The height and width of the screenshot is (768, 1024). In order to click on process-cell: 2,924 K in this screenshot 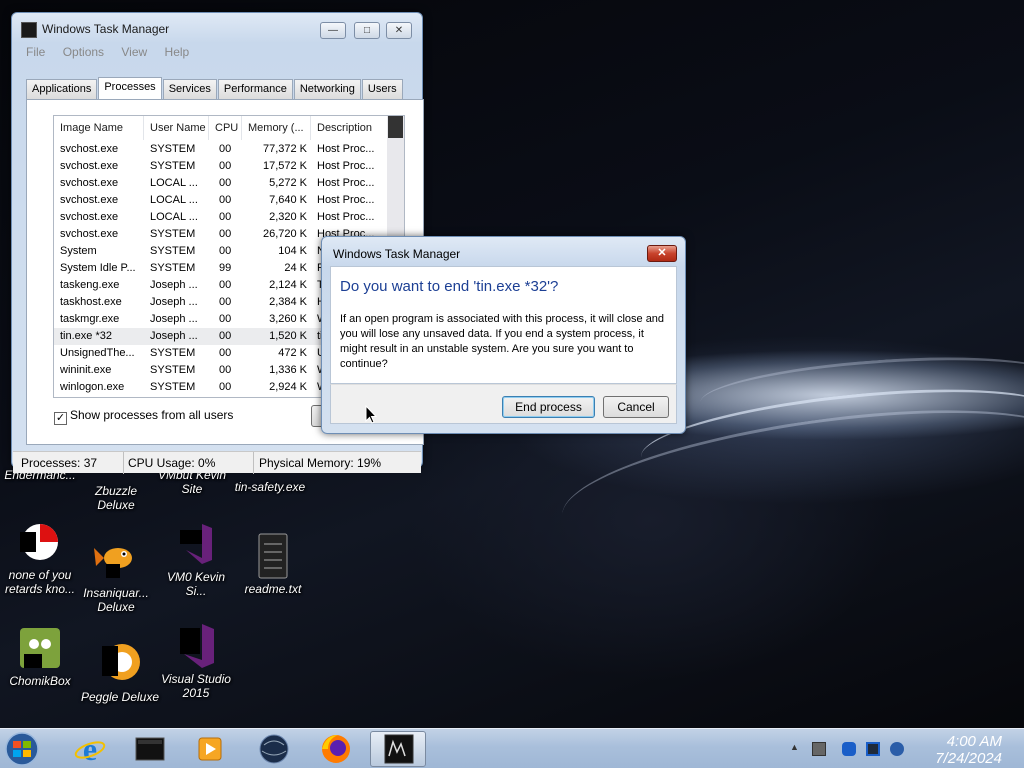, I will do `click(288, 387)`.